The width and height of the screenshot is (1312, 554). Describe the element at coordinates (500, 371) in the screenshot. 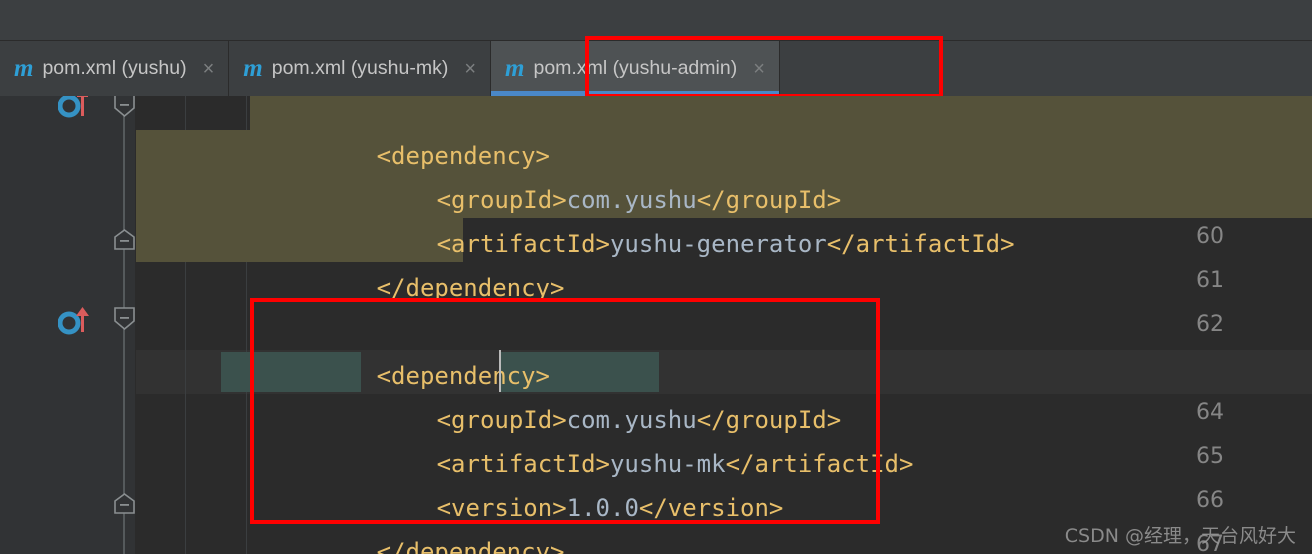

I see `text-caret` at that location.